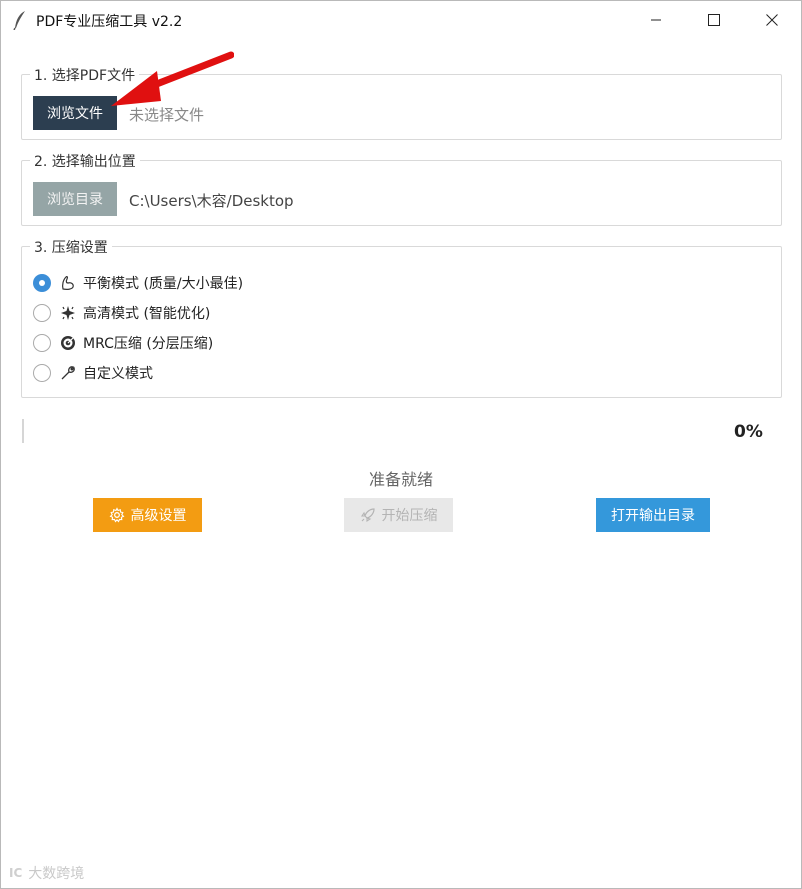  I want to click on maximize-button, so click(714, 20).